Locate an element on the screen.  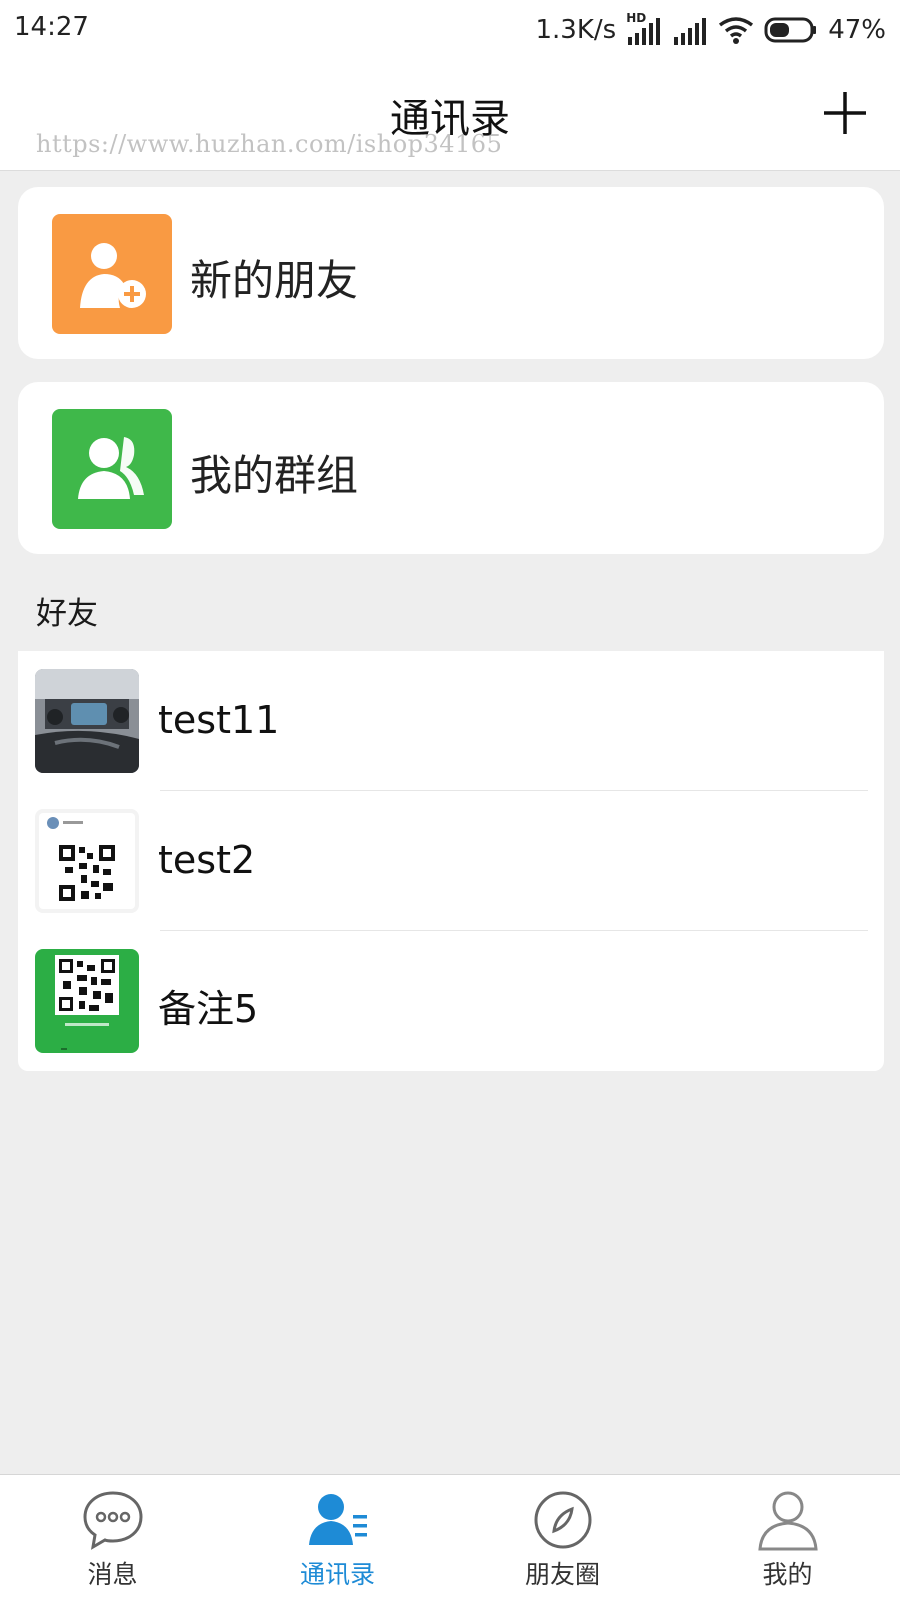
network-speed: 1.3K/s is located at coordinates (576, 30).